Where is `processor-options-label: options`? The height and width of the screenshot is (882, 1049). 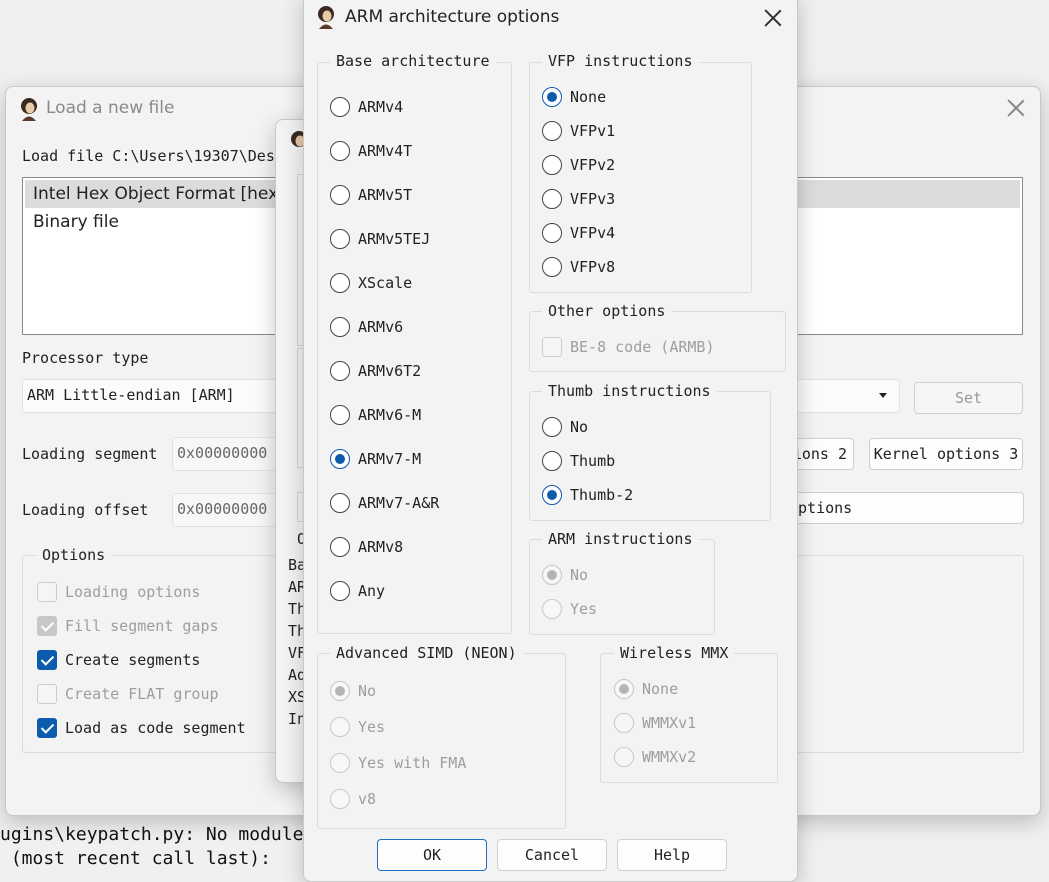 processor-options-label: options is located at coordinates (821, 508).